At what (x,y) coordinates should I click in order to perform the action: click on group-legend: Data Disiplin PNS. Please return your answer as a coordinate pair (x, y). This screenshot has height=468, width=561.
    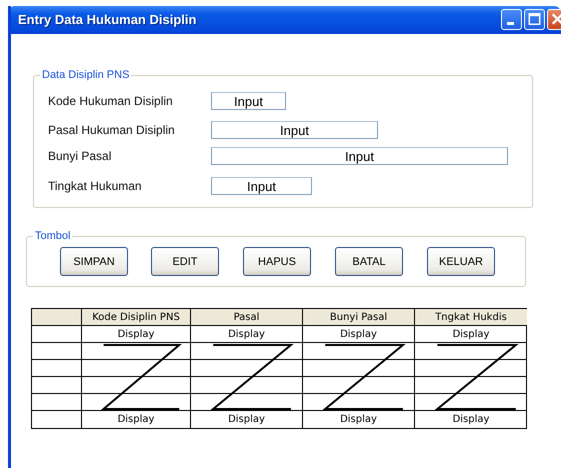
    Looking at the image, I should click on (86, 75).